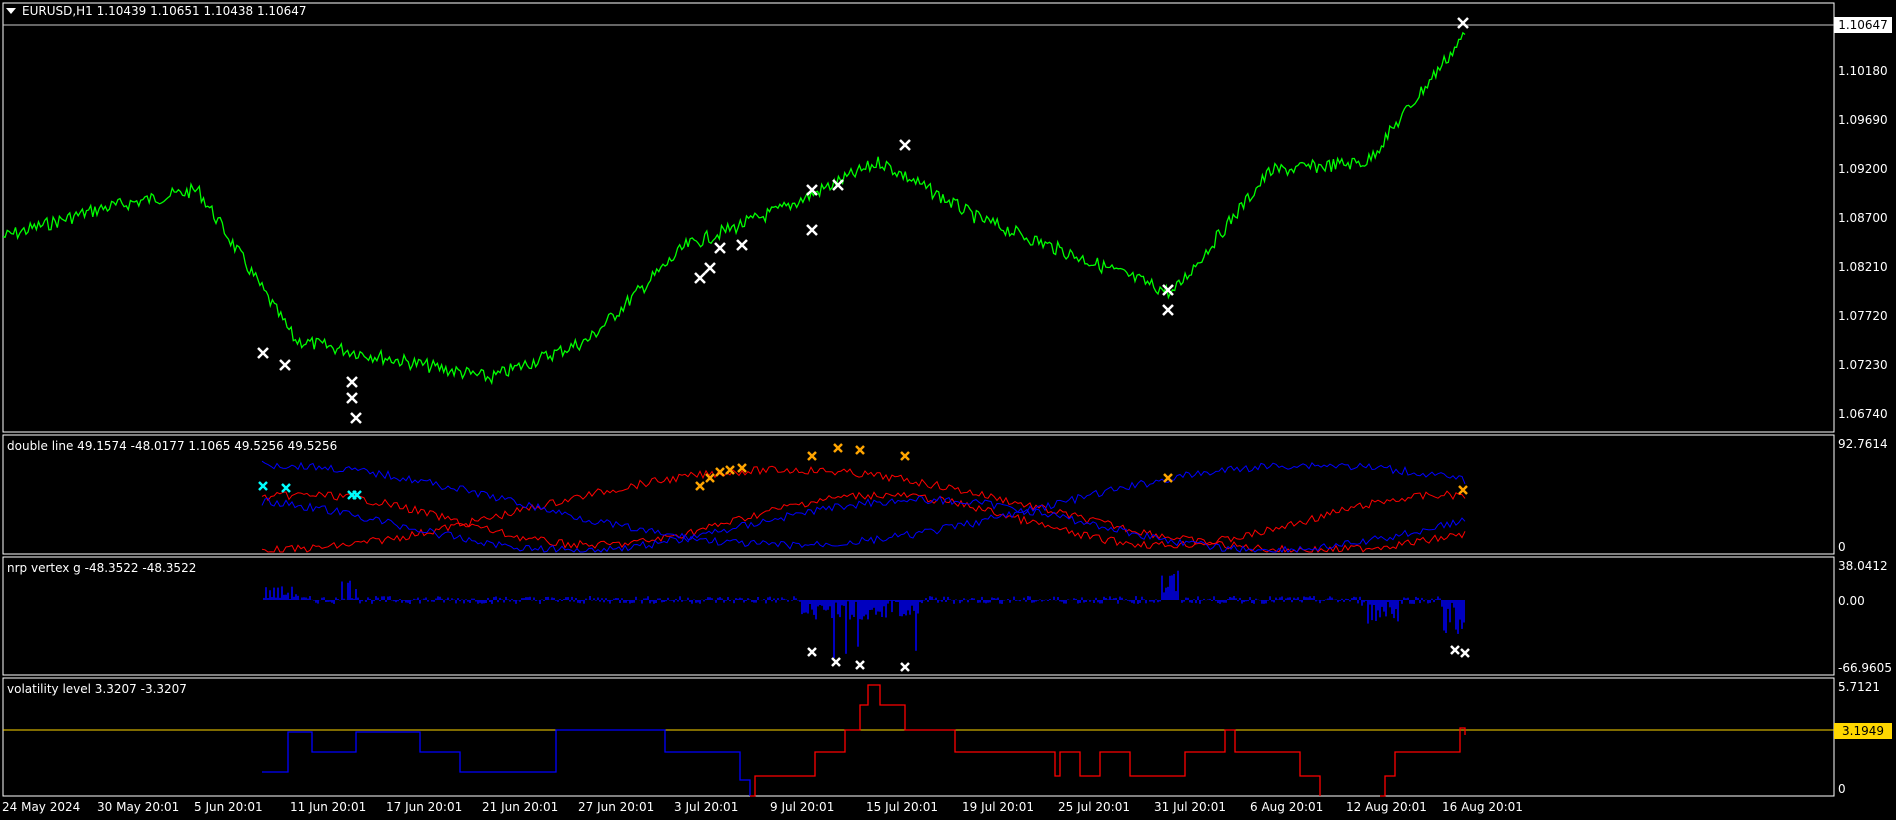  What do you see at coordinates (1094, 807) in the screenshot?
I see `date-label: 25 Jul 20:01` at bounding box center [1094, 807].